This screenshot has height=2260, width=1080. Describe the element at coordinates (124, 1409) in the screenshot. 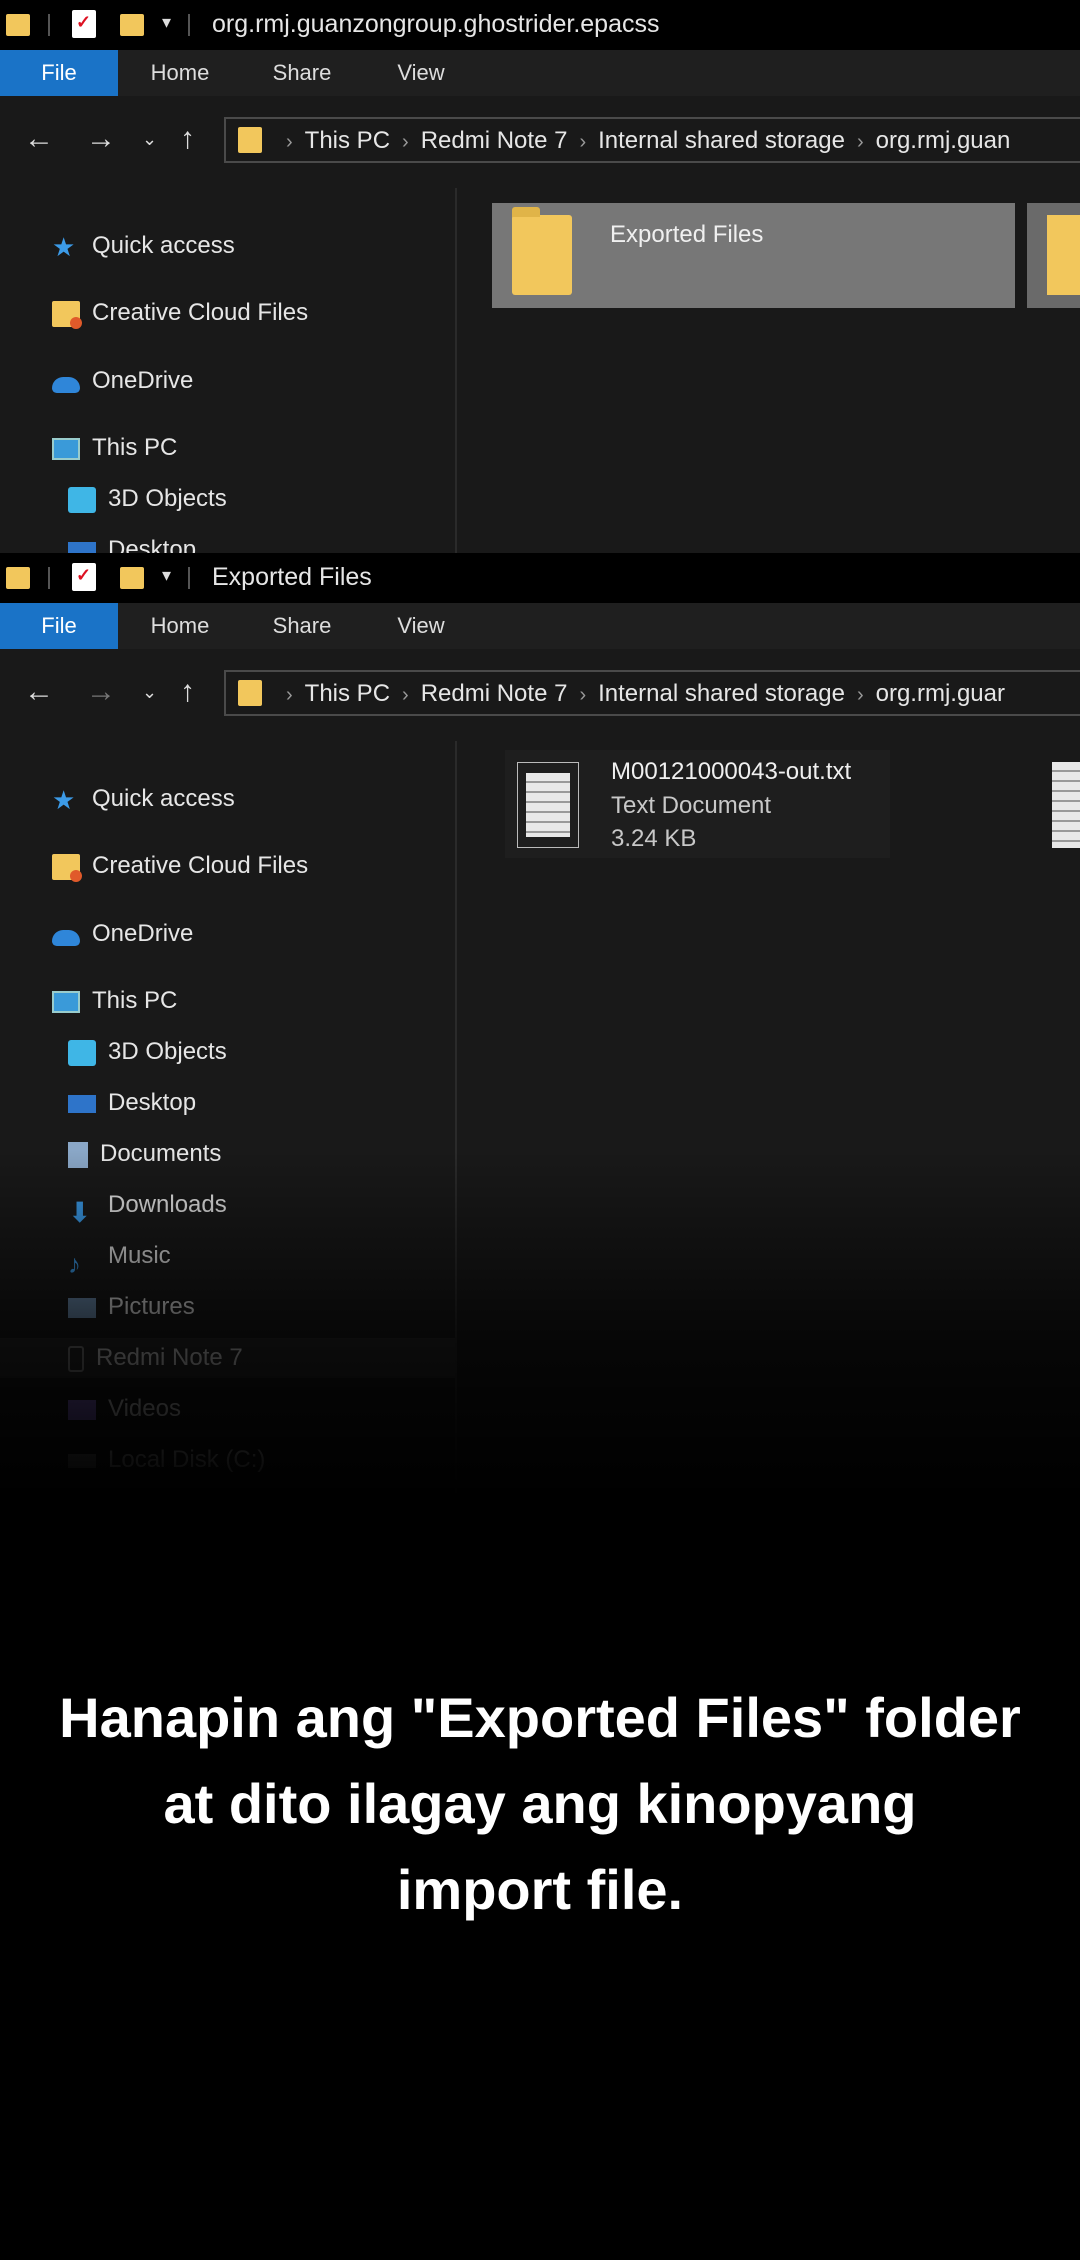

I see `sidebar-item-videos: Videos` at that location.